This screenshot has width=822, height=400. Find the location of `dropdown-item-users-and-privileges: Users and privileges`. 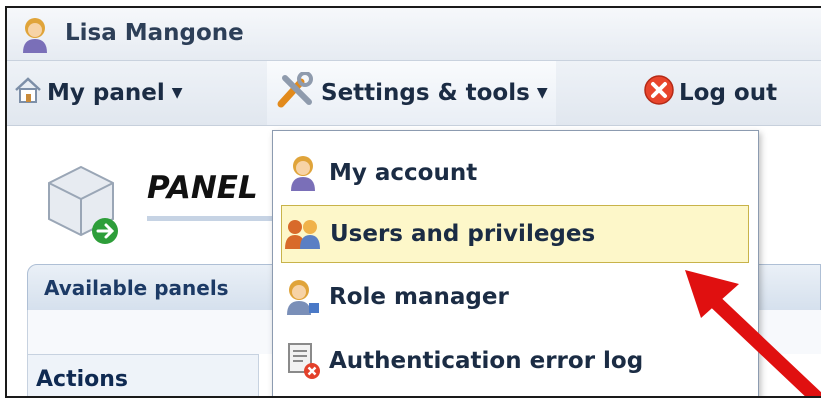

dropdown-item-users-and-privileges: Users and privileges is located at coordinates (515, 234).